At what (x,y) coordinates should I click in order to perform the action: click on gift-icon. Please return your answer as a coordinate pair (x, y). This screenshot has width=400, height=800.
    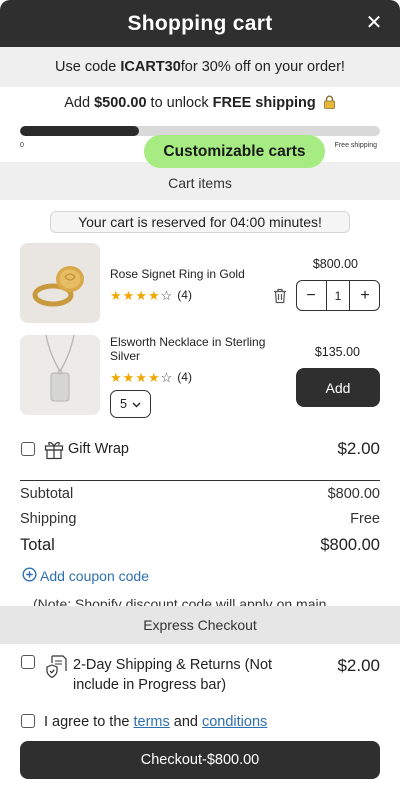
    Looking at the image, I should click on (54, 451).